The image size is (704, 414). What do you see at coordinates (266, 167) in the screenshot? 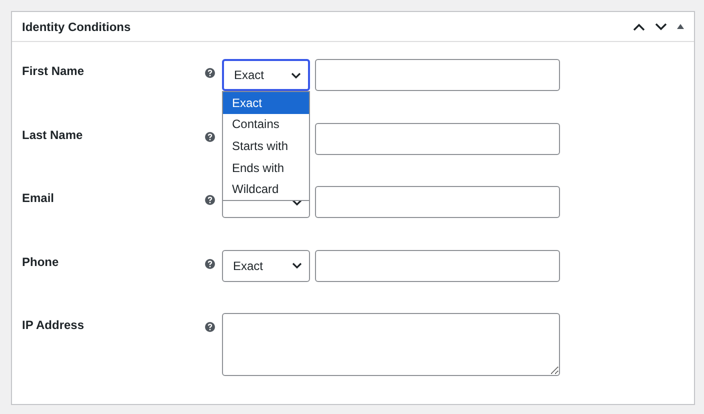
I see `dropdown-option: Ends with` at bounding box center [266, 167].